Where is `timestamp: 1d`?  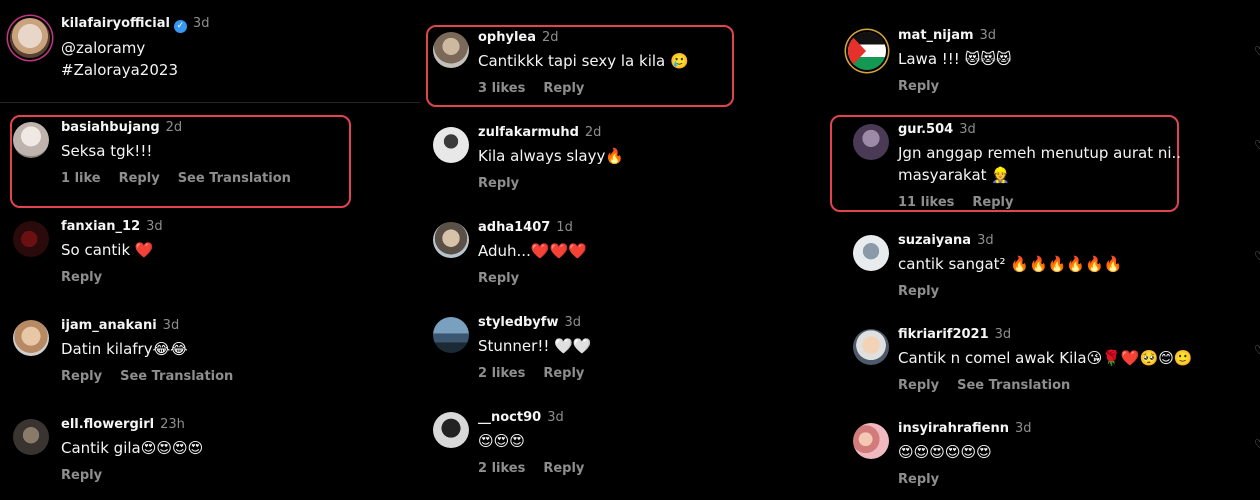
timestamp: 1d is located at coordinates (564, 227).